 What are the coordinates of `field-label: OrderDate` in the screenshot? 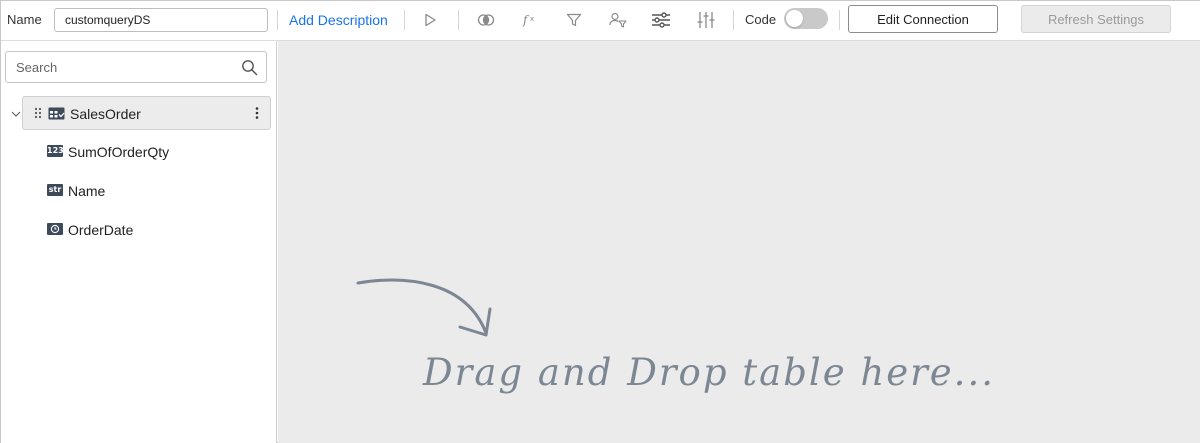 It's located at (101, 230).